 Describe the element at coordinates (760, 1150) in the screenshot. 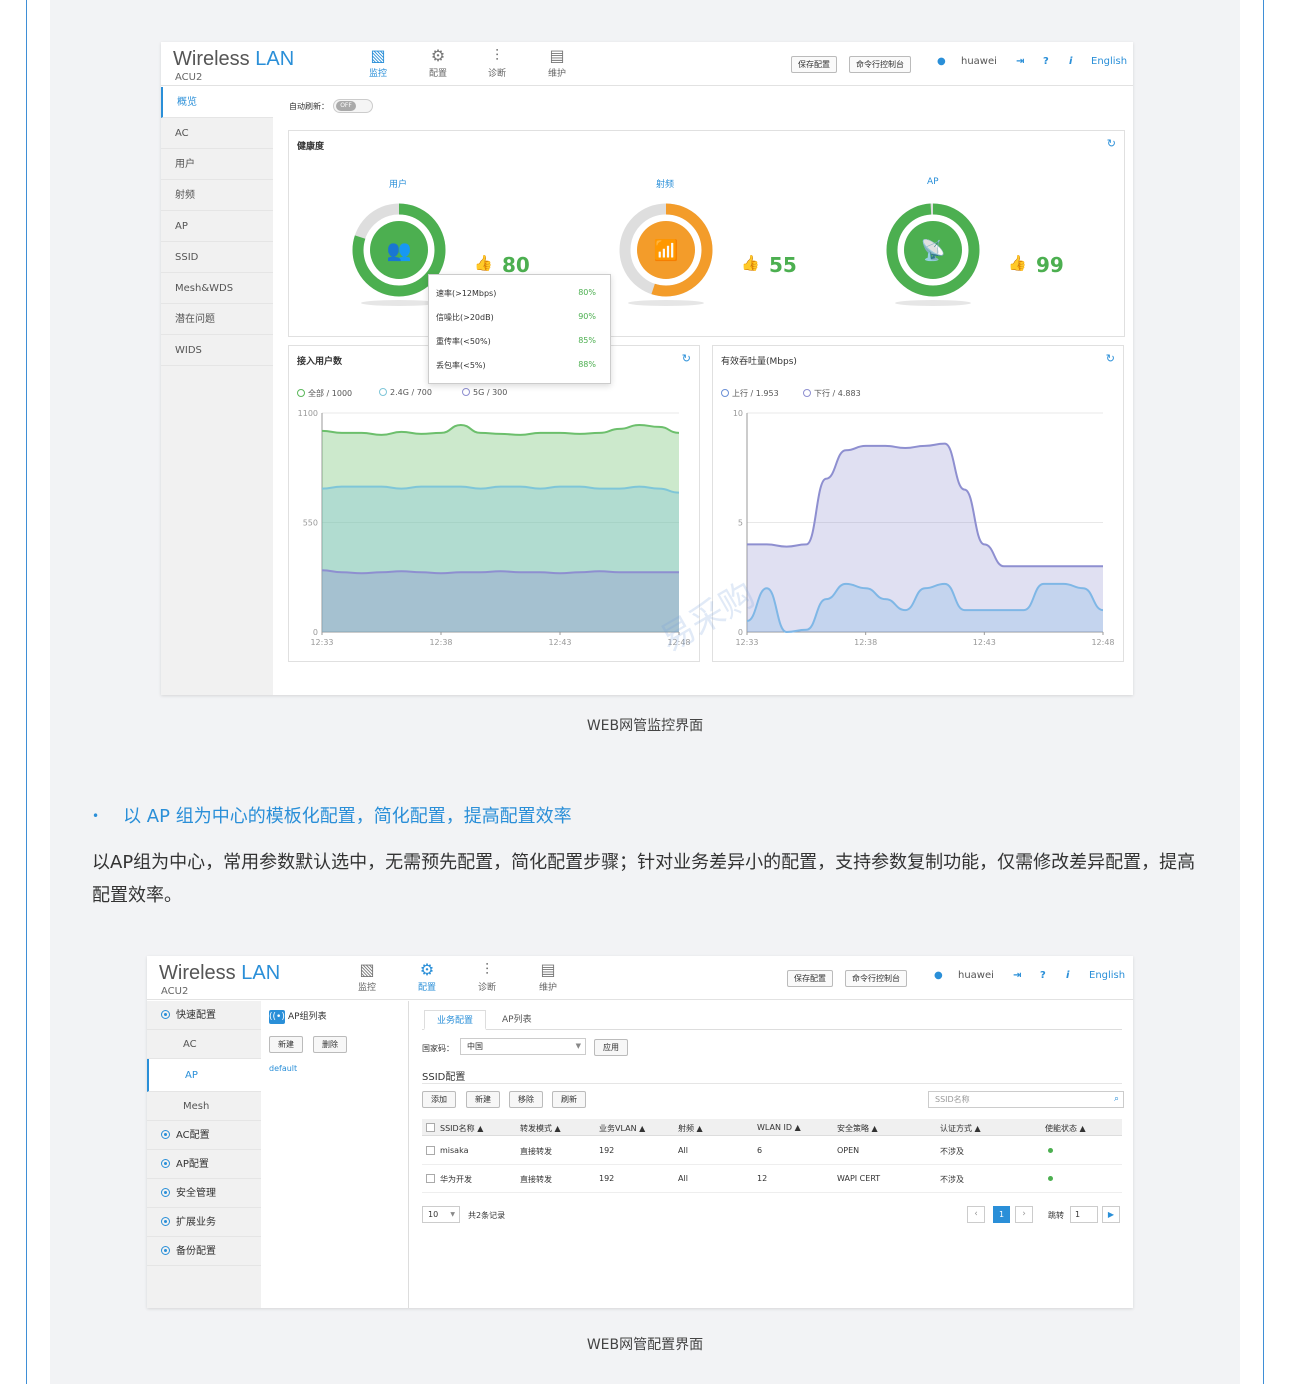

I see `table-cell: 6` at that location.